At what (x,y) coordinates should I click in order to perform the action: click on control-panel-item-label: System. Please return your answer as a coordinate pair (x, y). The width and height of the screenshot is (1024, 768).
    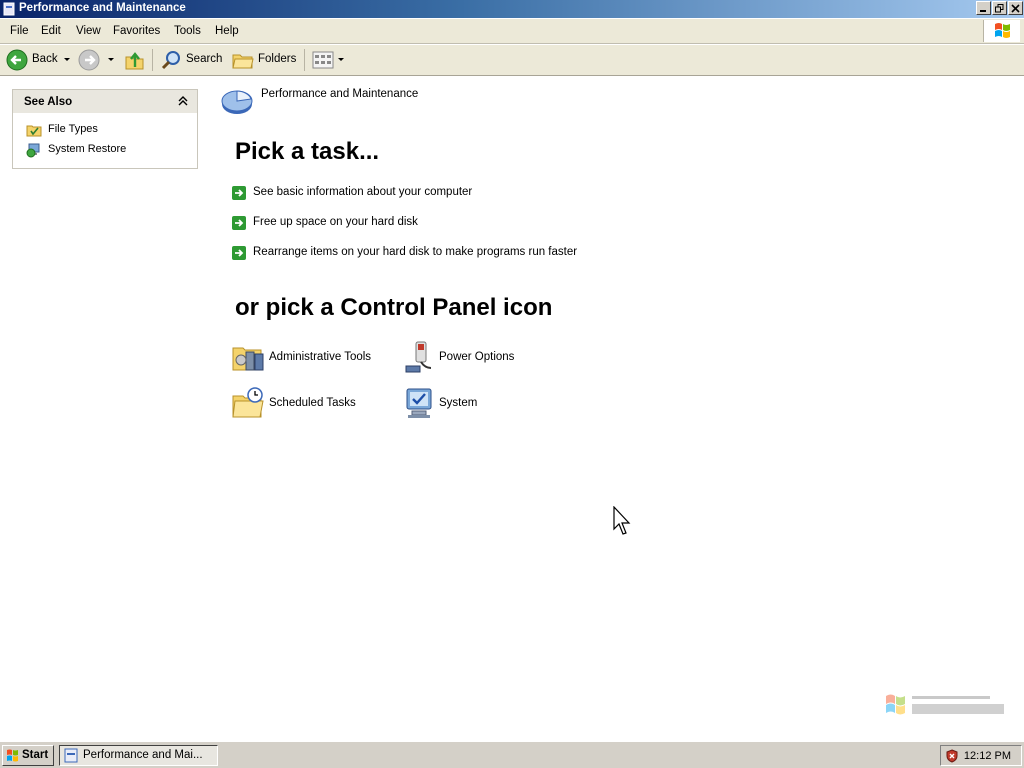
    Looking at the image, I should click on (458, 403).